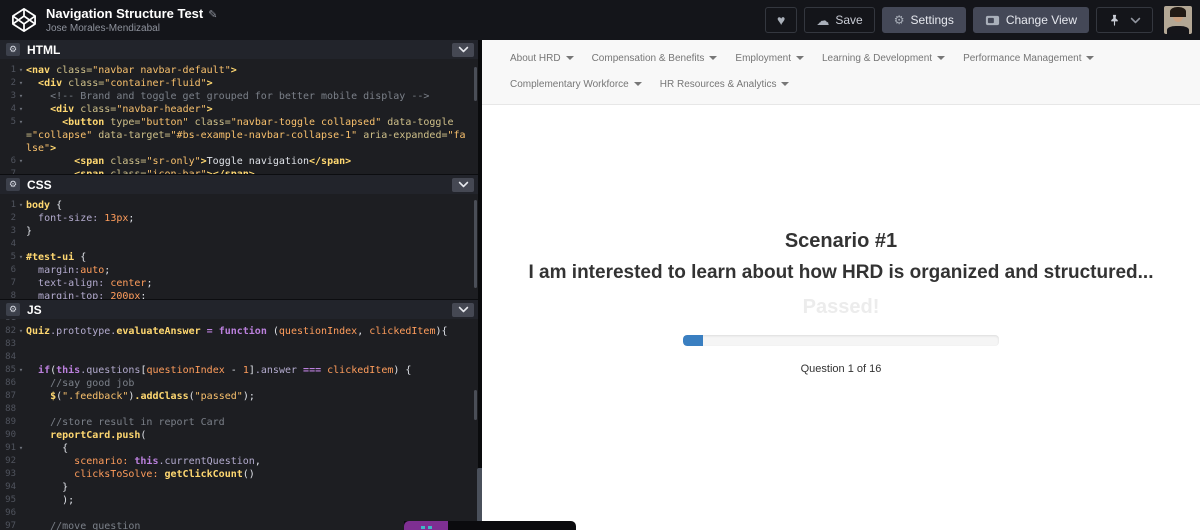  Describe the element at coordinates (39, 184) in the screenshot. I see `css-panel-title: CSS` at that location.